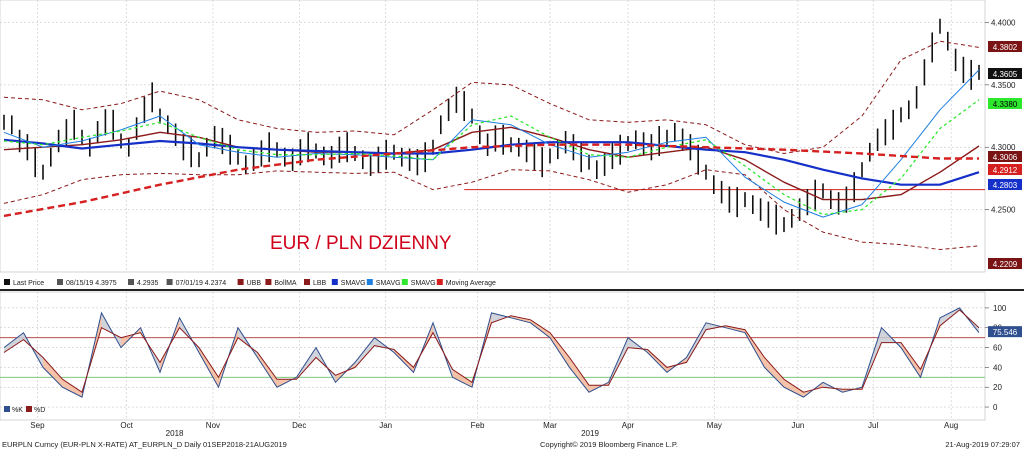 The height and width of the screenshot is (451, 1024). What do you see at coordinates (997, 387) in the screenshot?
I see `osc-tick-label: 20` at bounding box center [997, 387].